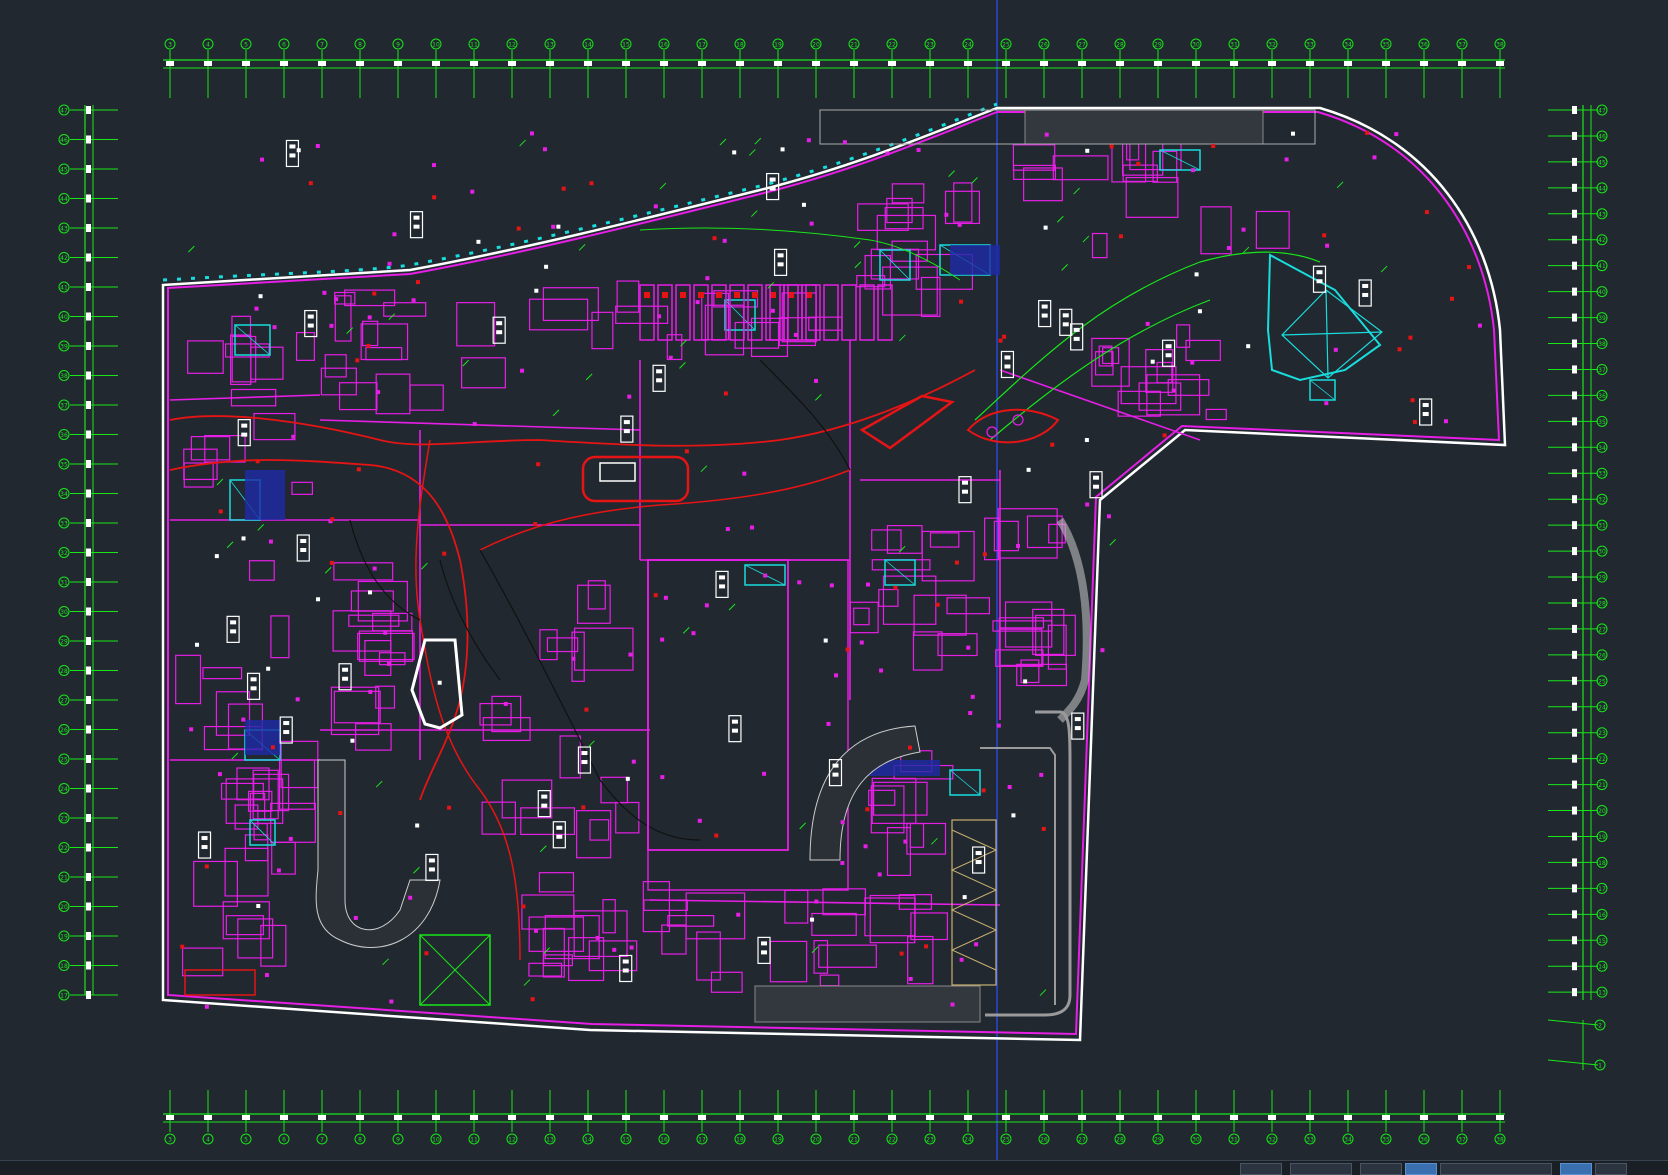  Describe the element at coordinates (64, 878) in the screenshot. I see `left-grid-label: 21` at that location.